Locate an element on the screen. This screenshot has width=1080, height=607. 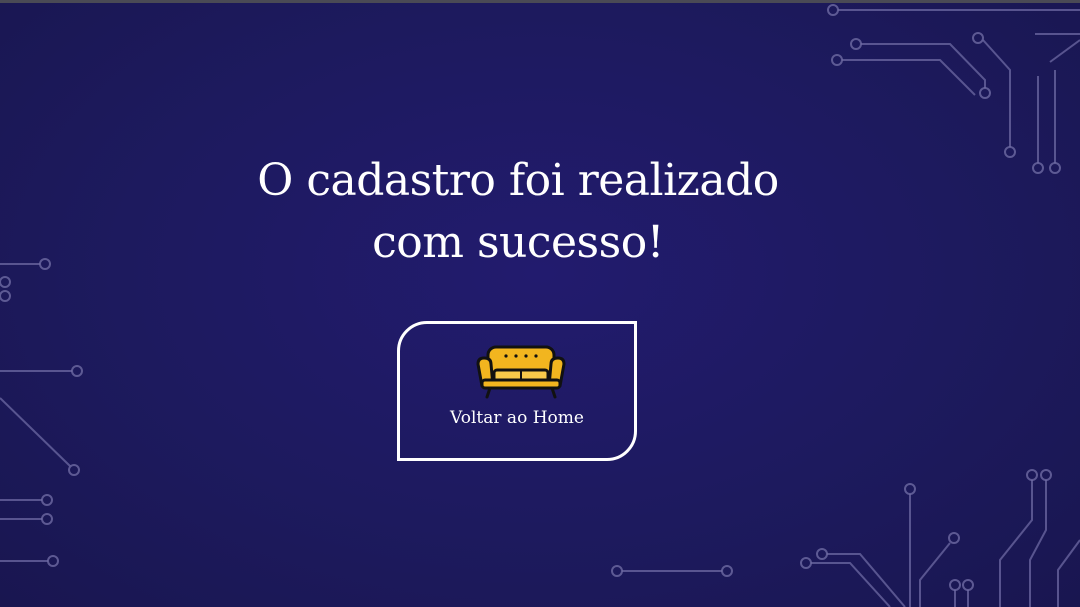
back-to-home-button: Voltar ao Home is located at coordinates (517, 391).